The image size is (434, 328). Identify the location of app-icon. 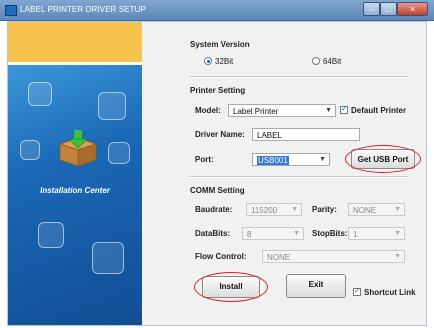
(11, 10).